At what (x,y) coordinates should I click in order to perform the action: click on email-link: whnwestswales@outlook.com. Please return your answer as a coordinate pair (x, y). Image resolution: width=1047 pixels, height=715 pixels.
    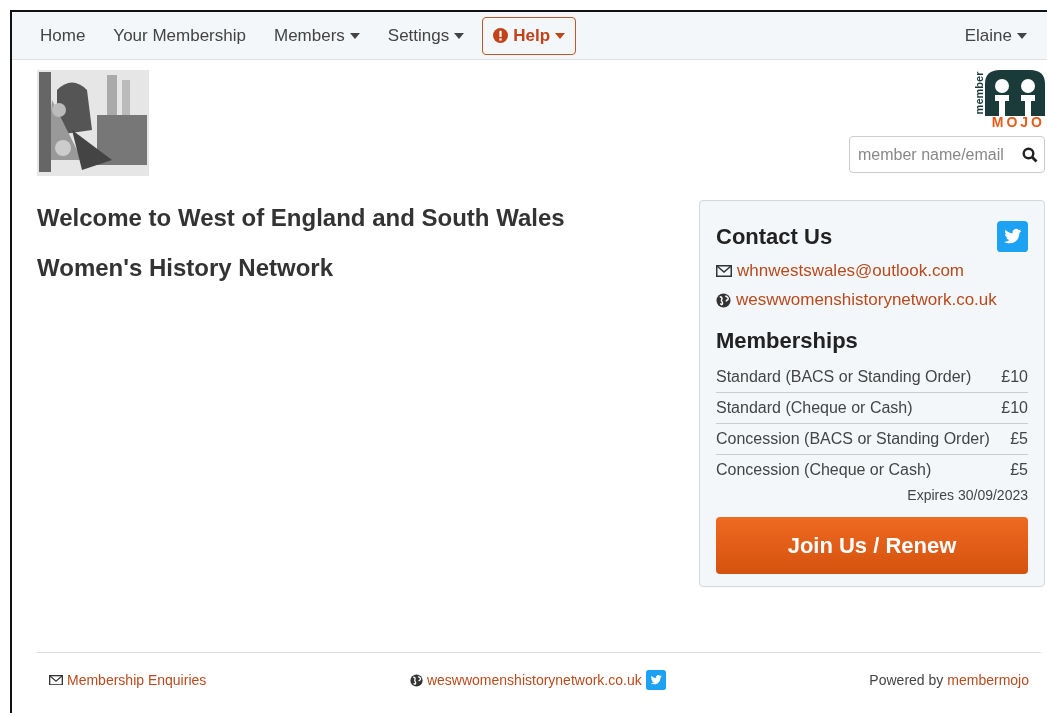
    Looking at the image, I should click on (851, 271).